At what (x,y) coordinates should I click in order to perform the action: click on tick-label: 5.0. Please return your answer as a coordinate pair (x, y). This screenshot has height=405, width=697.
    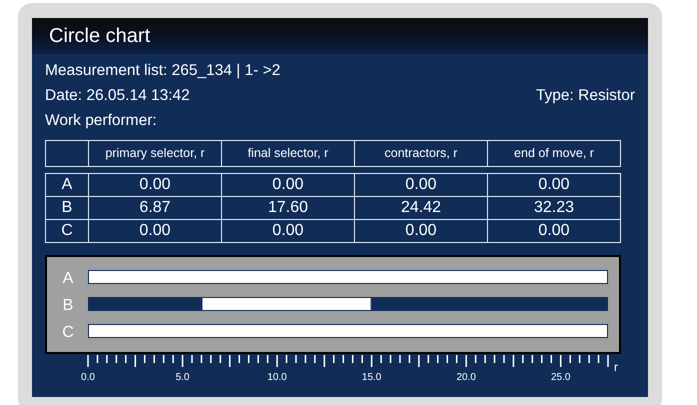
    Looking at the image, I should click on (183, 377).